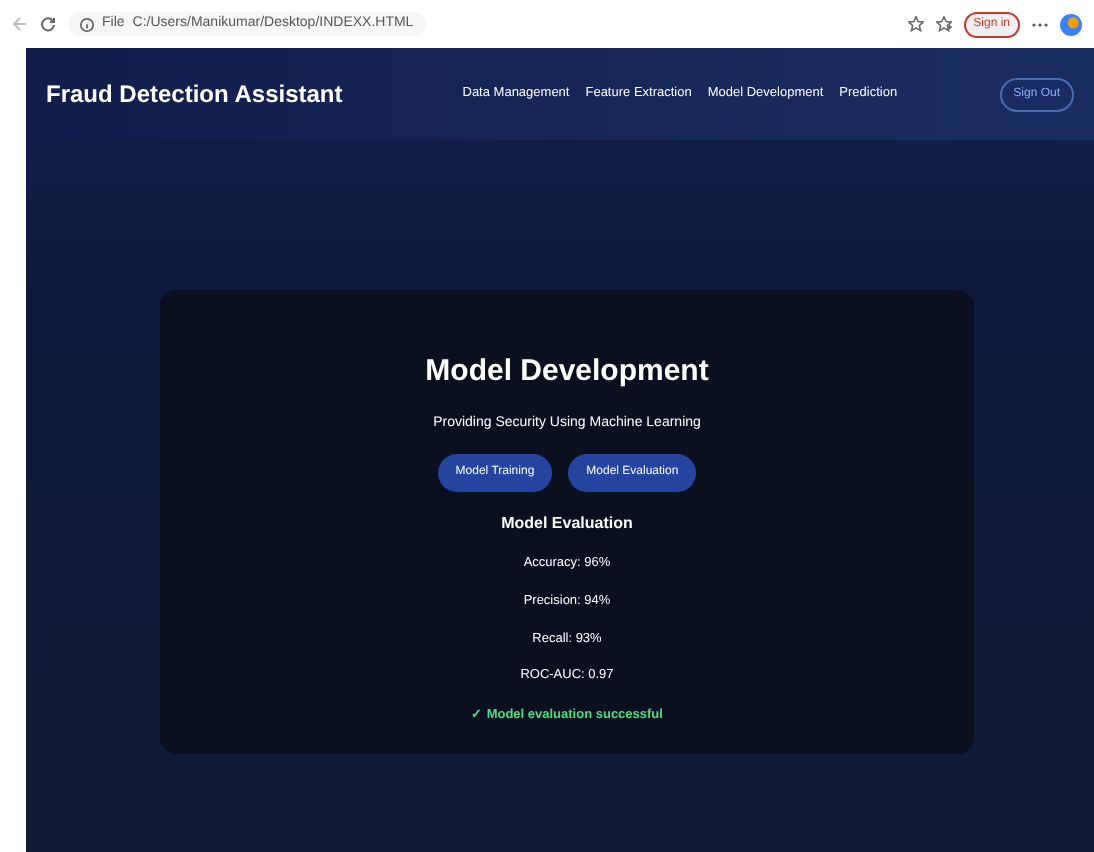 The height and width of the screenshot is (852, 1094). Describe the element at coordinates (915, 24) in the screenshot. I see `star-icon` at that location.